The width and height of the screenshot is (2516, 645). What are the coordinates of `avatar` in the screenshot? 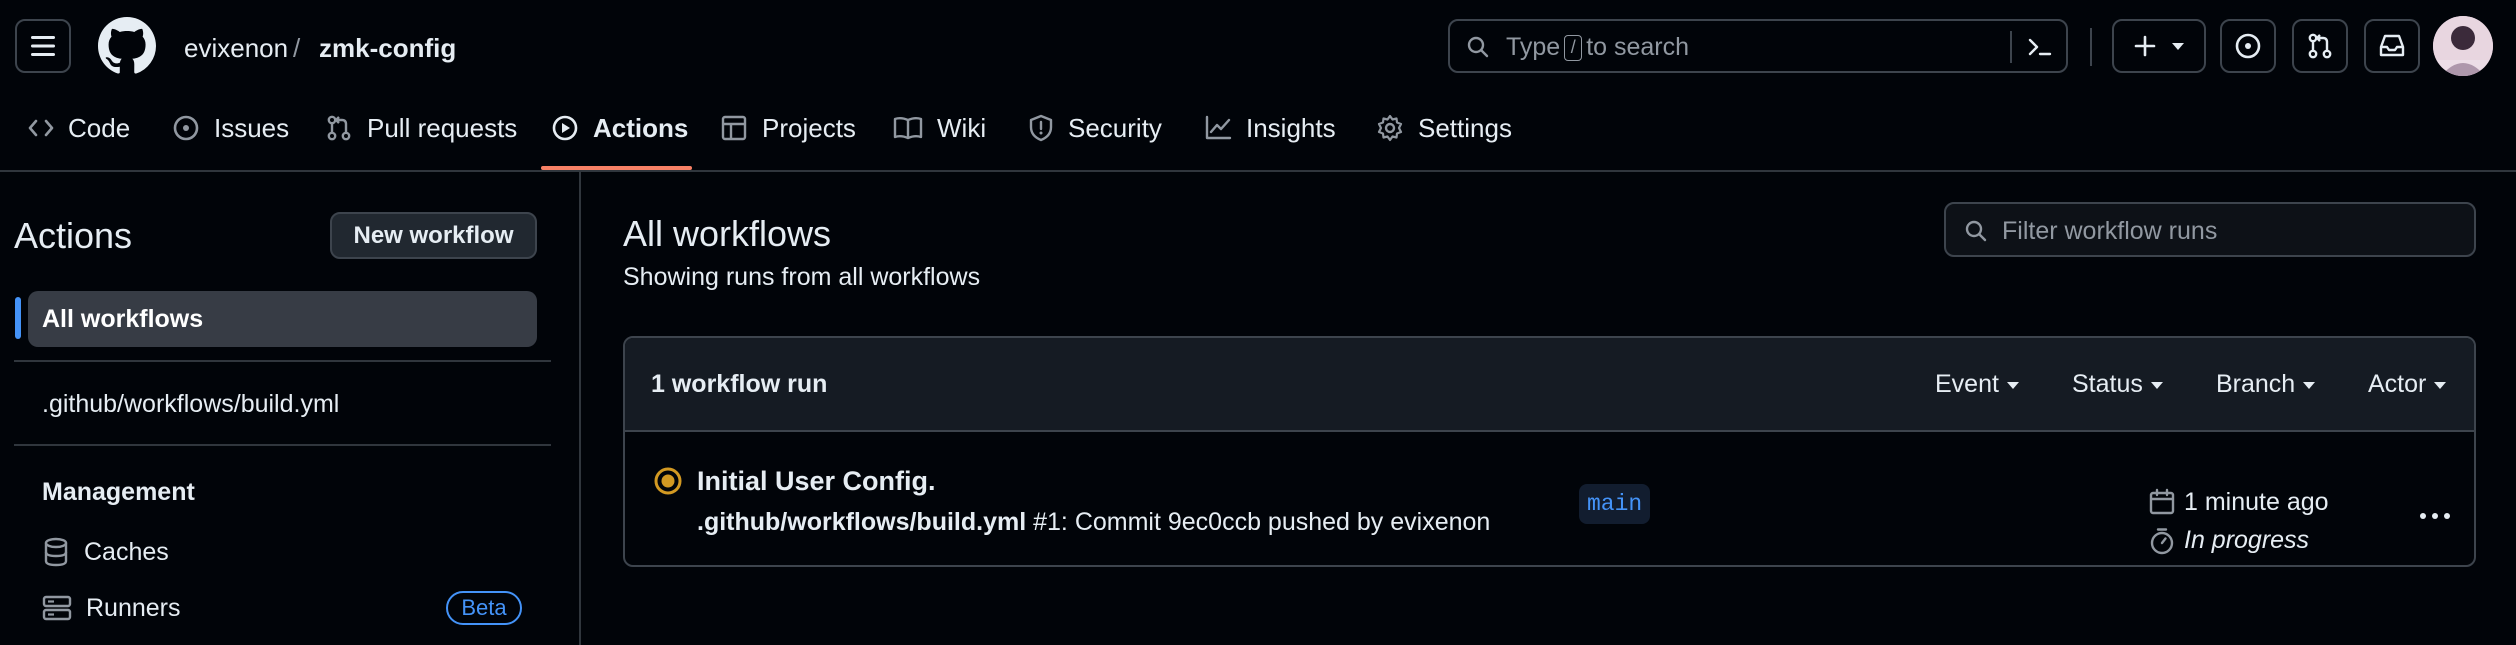 It's located at (2463, 46).